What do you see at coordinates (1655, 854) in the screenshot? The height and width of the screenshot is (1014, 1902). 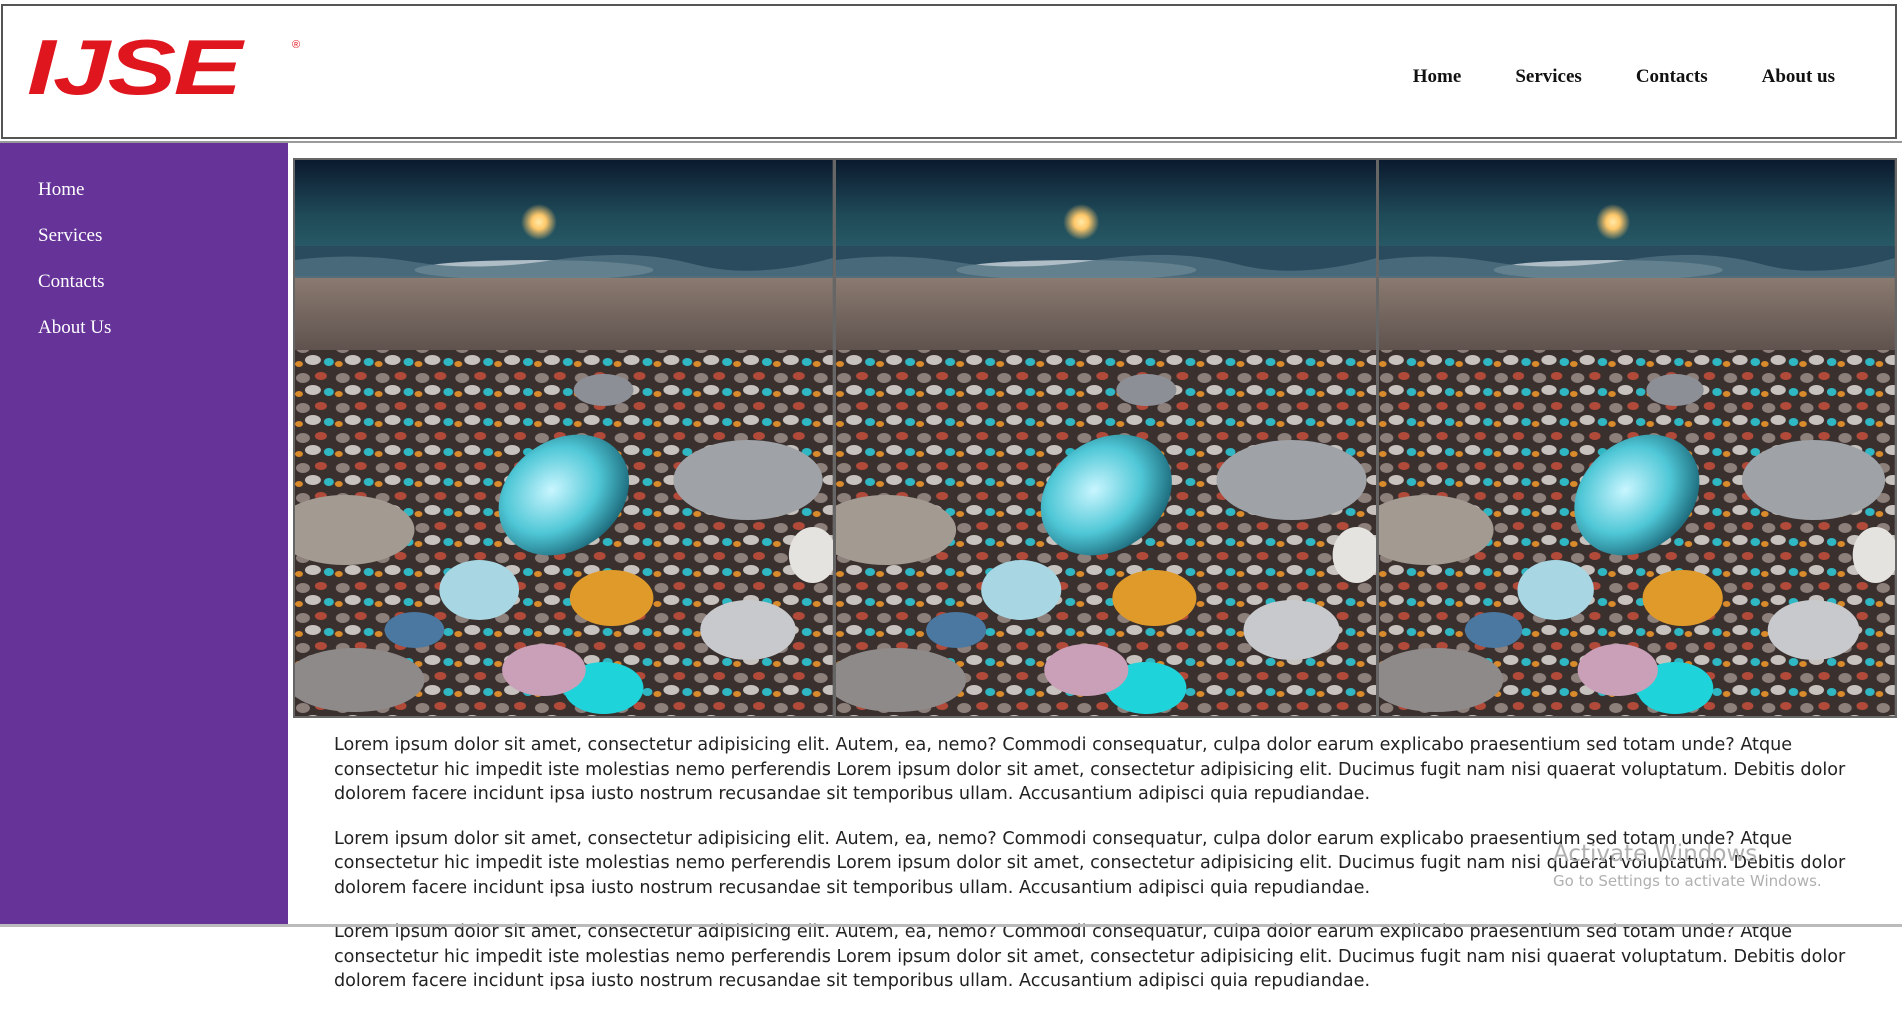 I see `watermark-title: Activate Windows` at bounding box center [1655, 854].